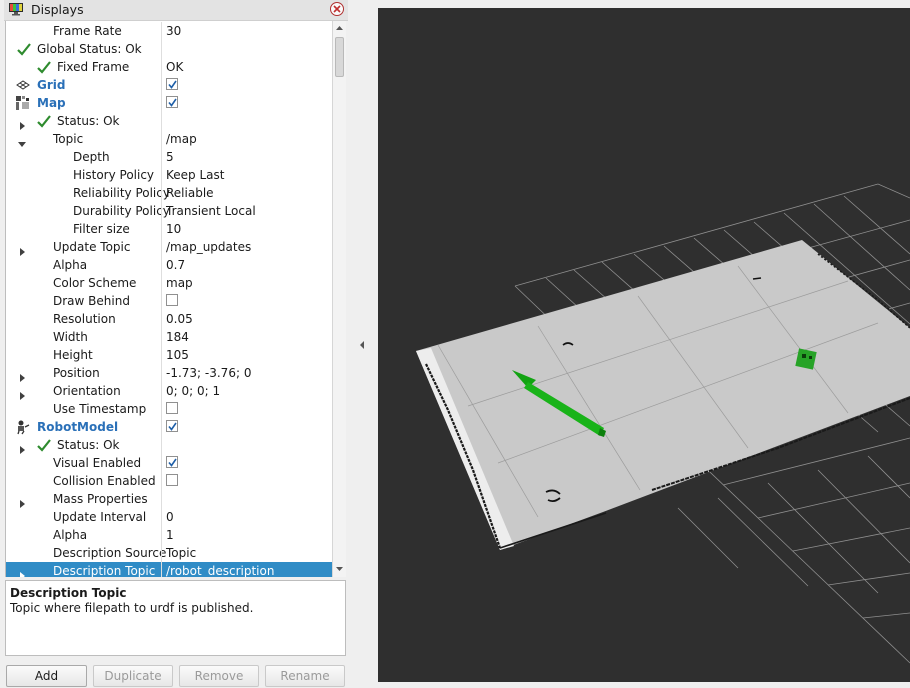  What do you see at coordinates (181, 139) in the screenshot?
I see `property-value: /map` at bounding box center [181, 139].